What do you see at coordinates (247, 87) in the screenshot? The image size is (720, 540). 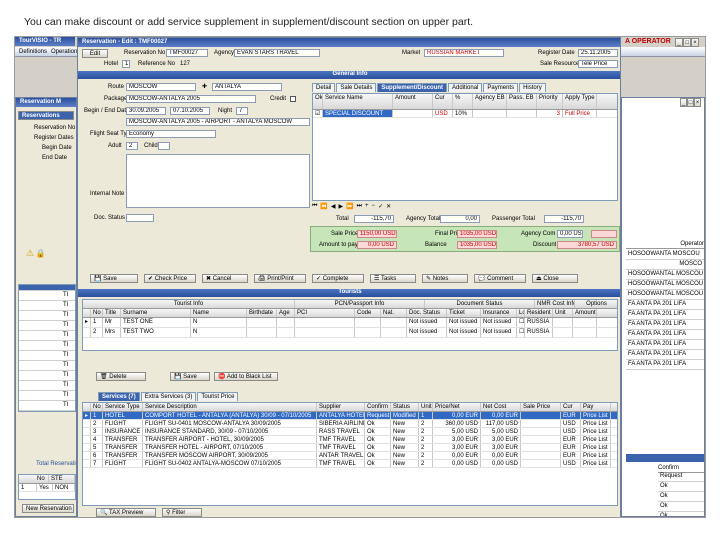 I see `antalya-field: ANTALYA` at bounding box center [247, 87].